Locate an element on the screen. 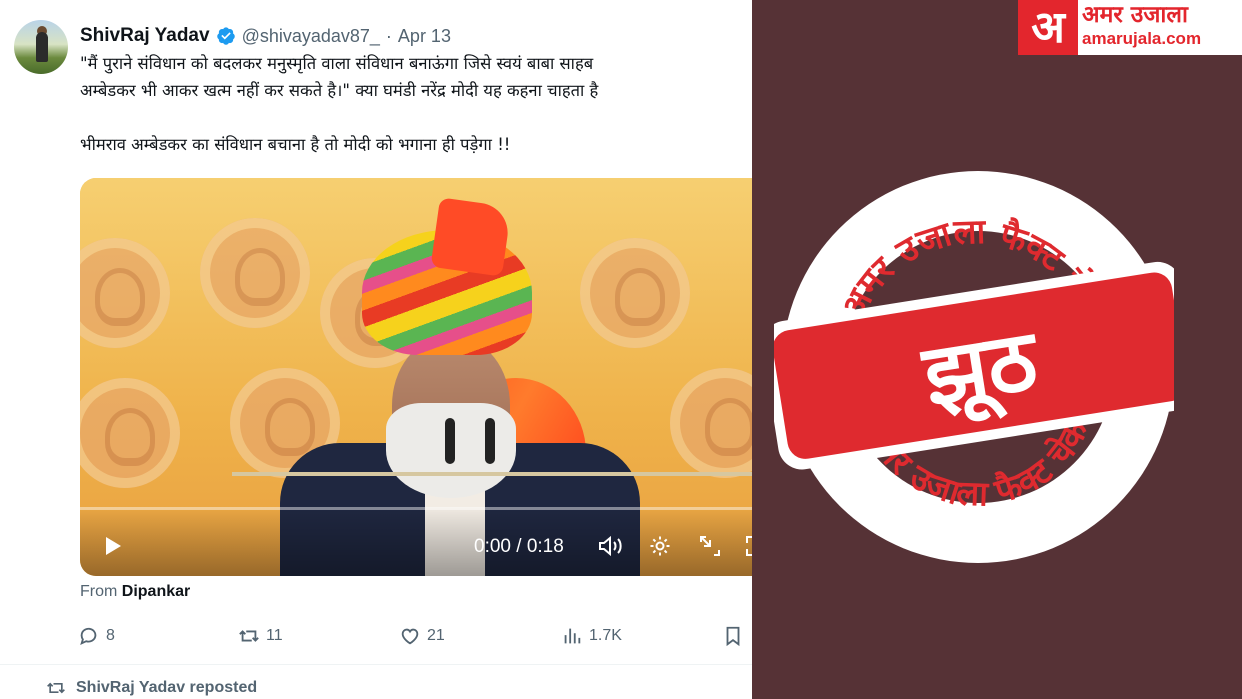  tweet-actions: 8 11 21 1.7K is located at coordinates (414, 636).